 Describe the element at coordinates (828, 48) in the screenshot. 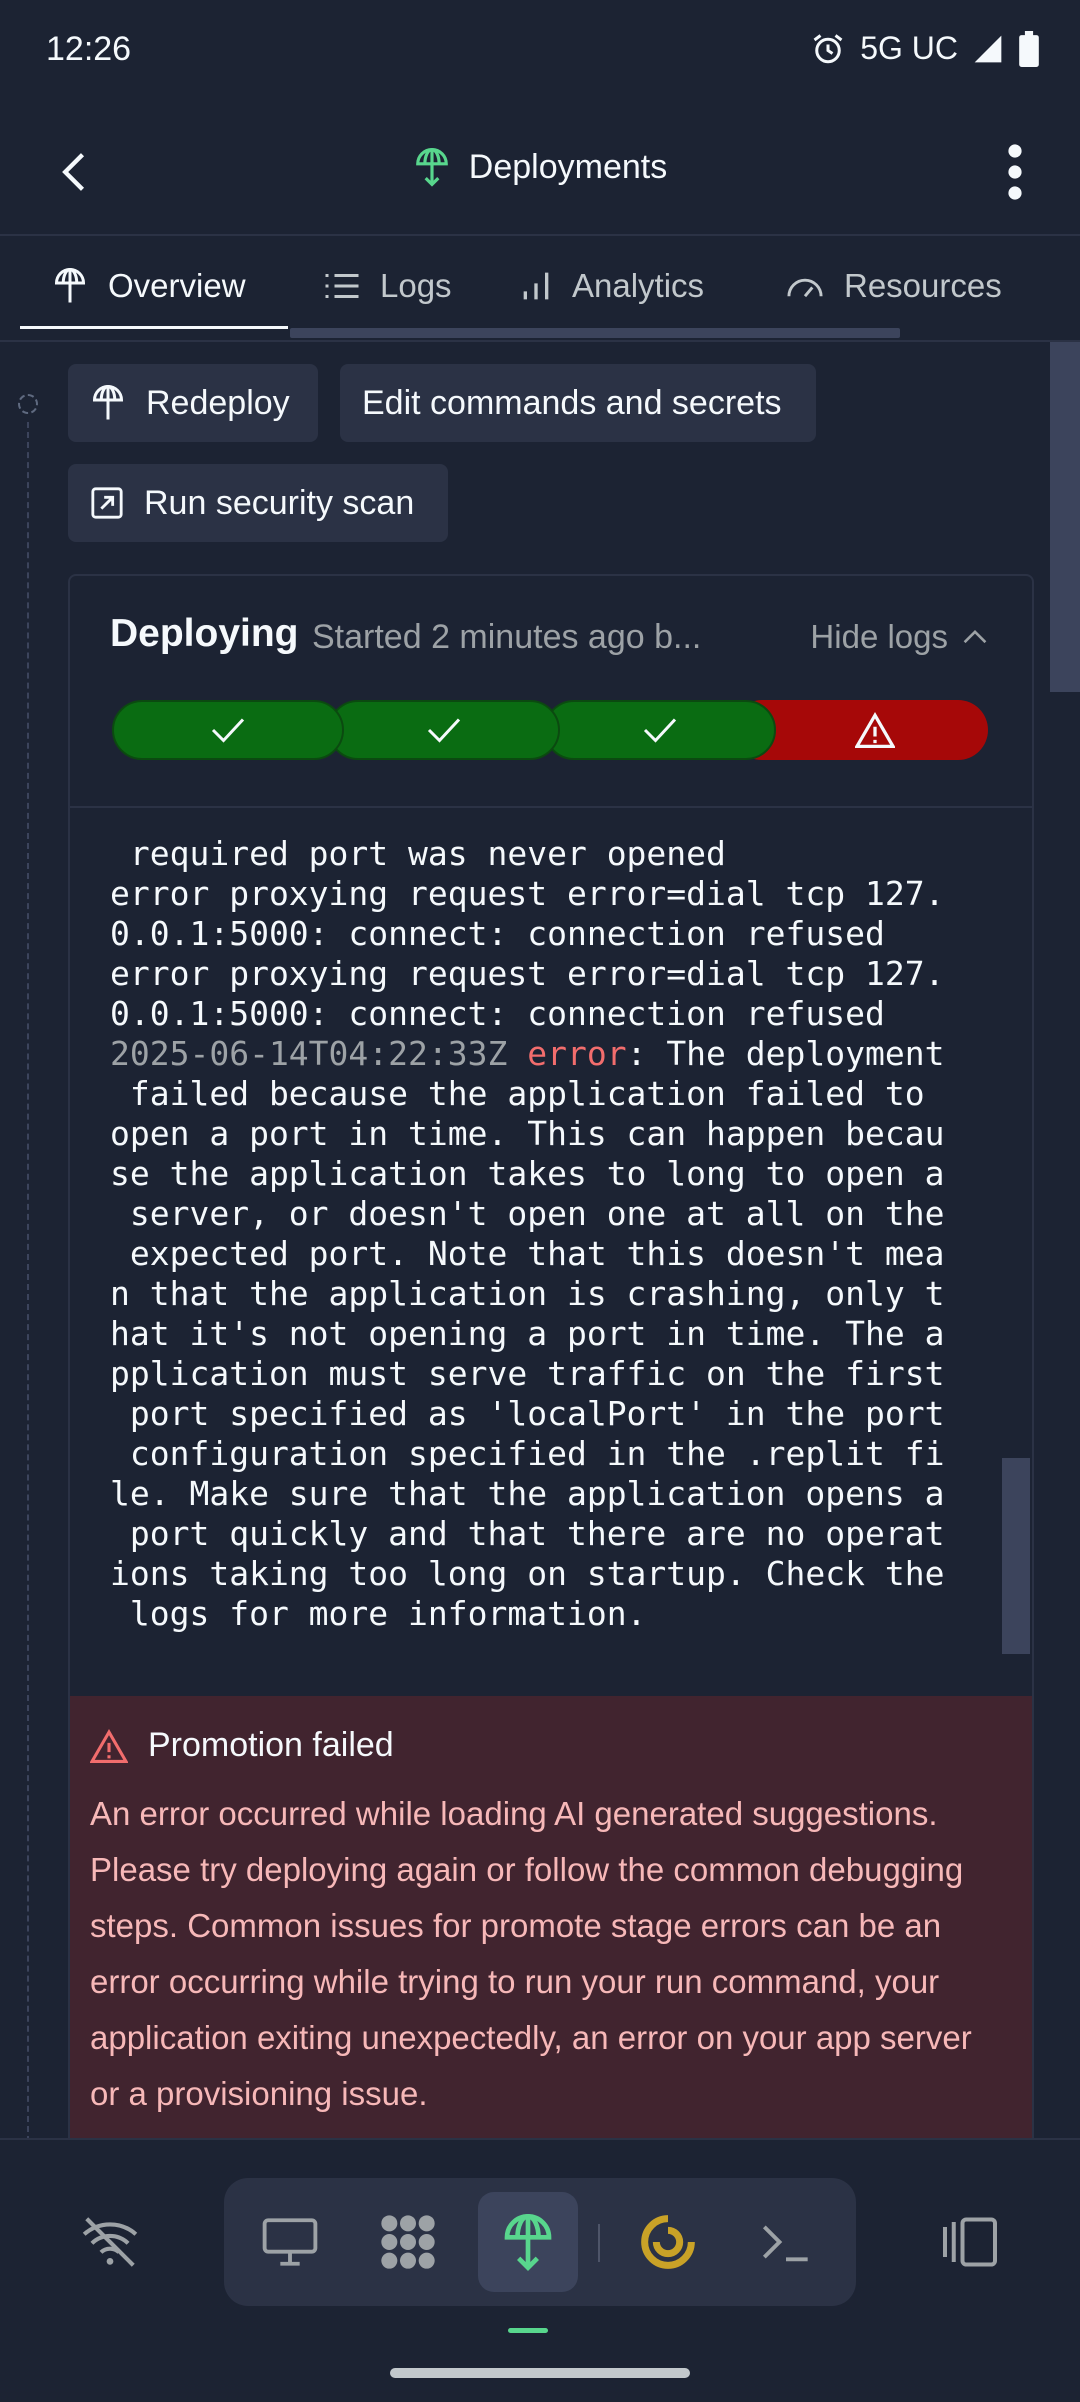

I see `alarm-icon` at that location.